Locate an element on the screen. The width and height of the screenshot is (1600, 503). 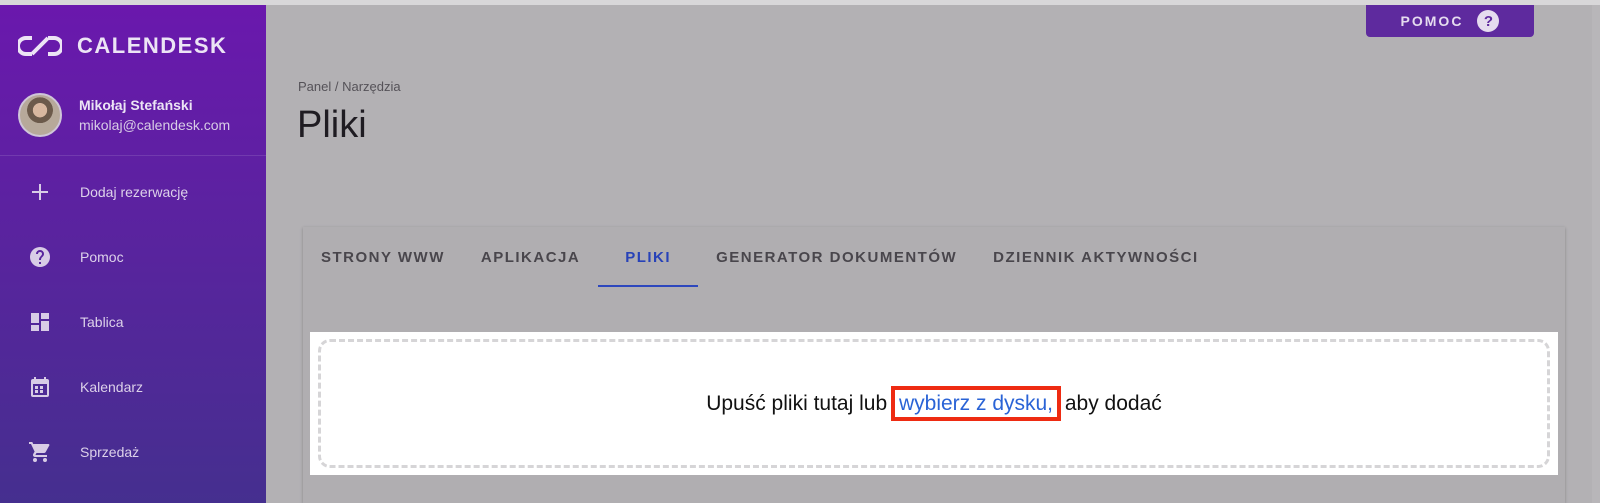
tab-files: PLIKI is located at coordinates (648, 257).